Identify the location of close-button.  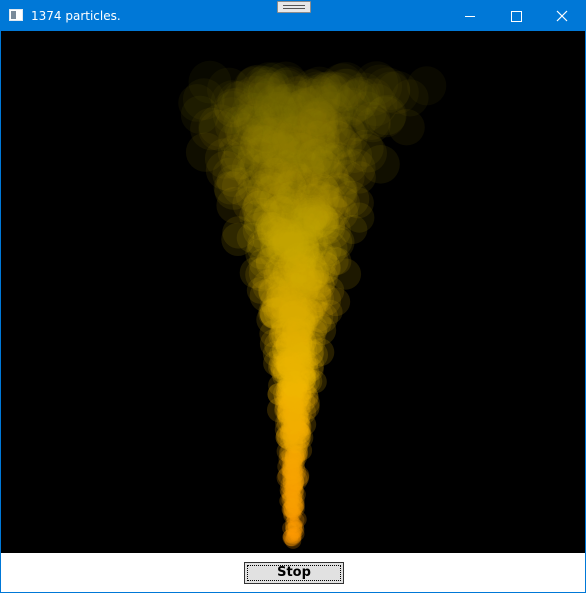
(562, 16).